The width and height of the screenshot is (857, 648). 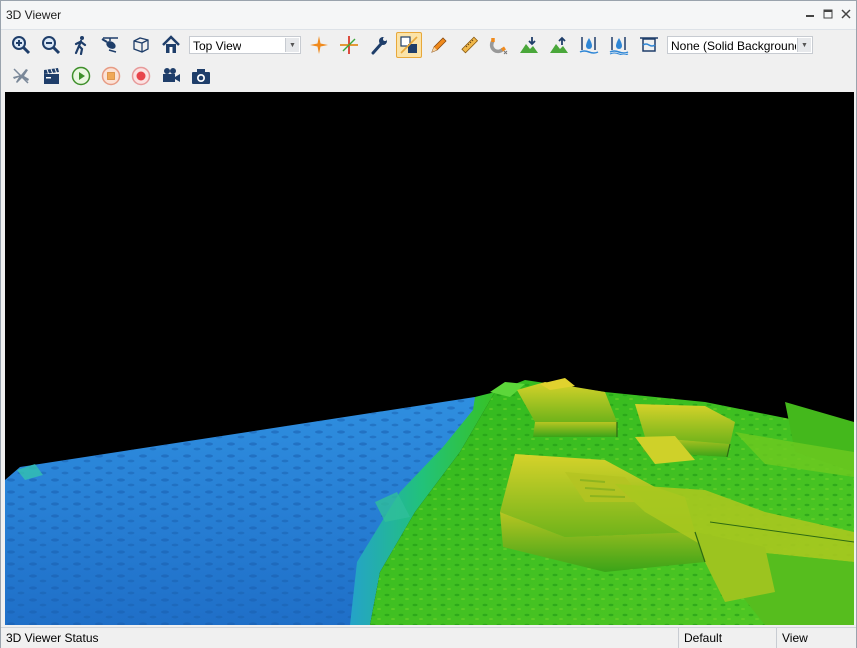 I want to click on helicopter-icon, so click(x=109, y=45).